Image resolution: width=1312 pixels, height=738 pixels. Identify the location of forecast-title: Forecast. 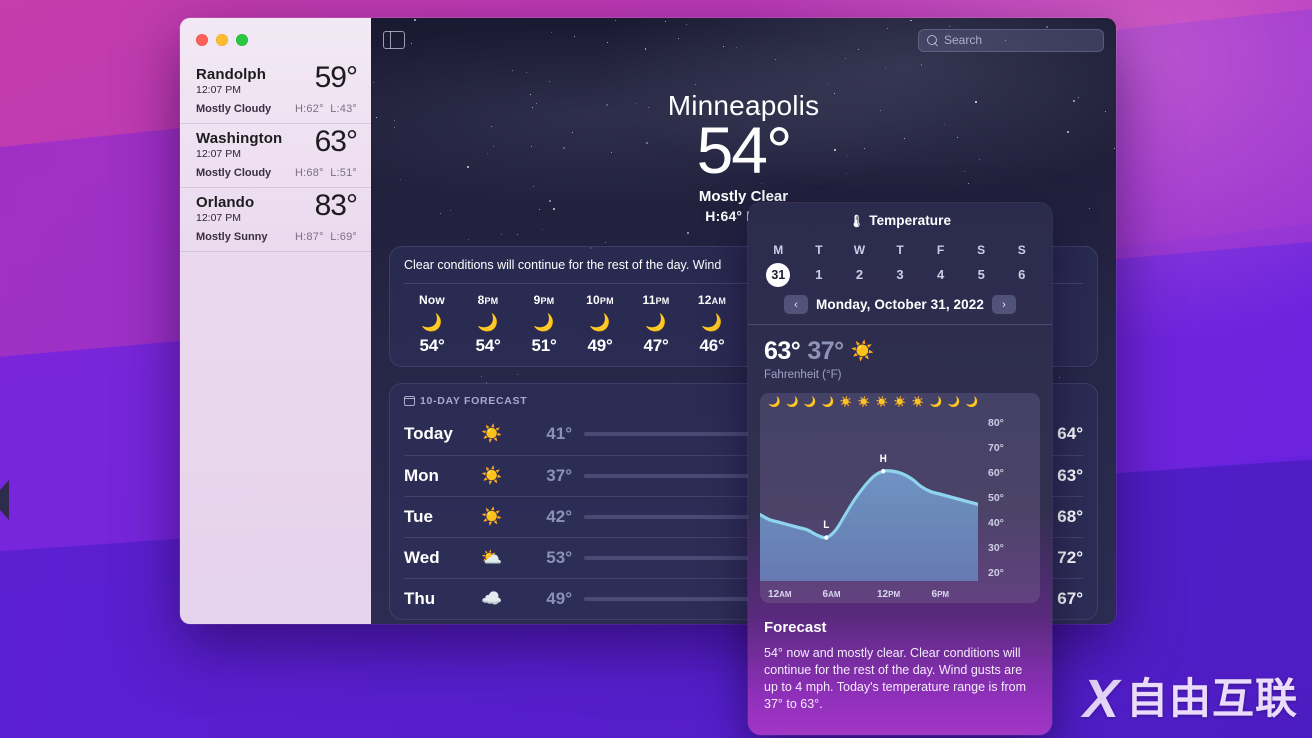
(795, 627).